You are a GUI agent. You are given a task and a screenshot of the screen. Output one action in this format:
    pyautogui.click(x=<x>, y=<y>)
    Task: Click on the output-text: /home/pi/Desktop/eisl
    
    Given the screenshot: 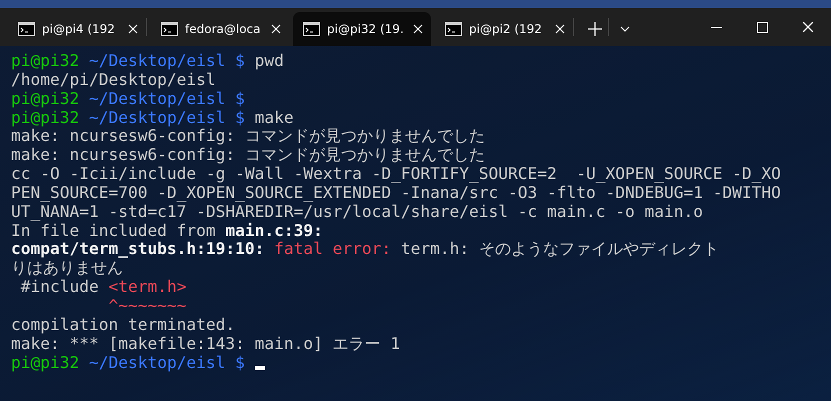 What is the action you would take?
    pyautogui.click(x=113, y=79)
    